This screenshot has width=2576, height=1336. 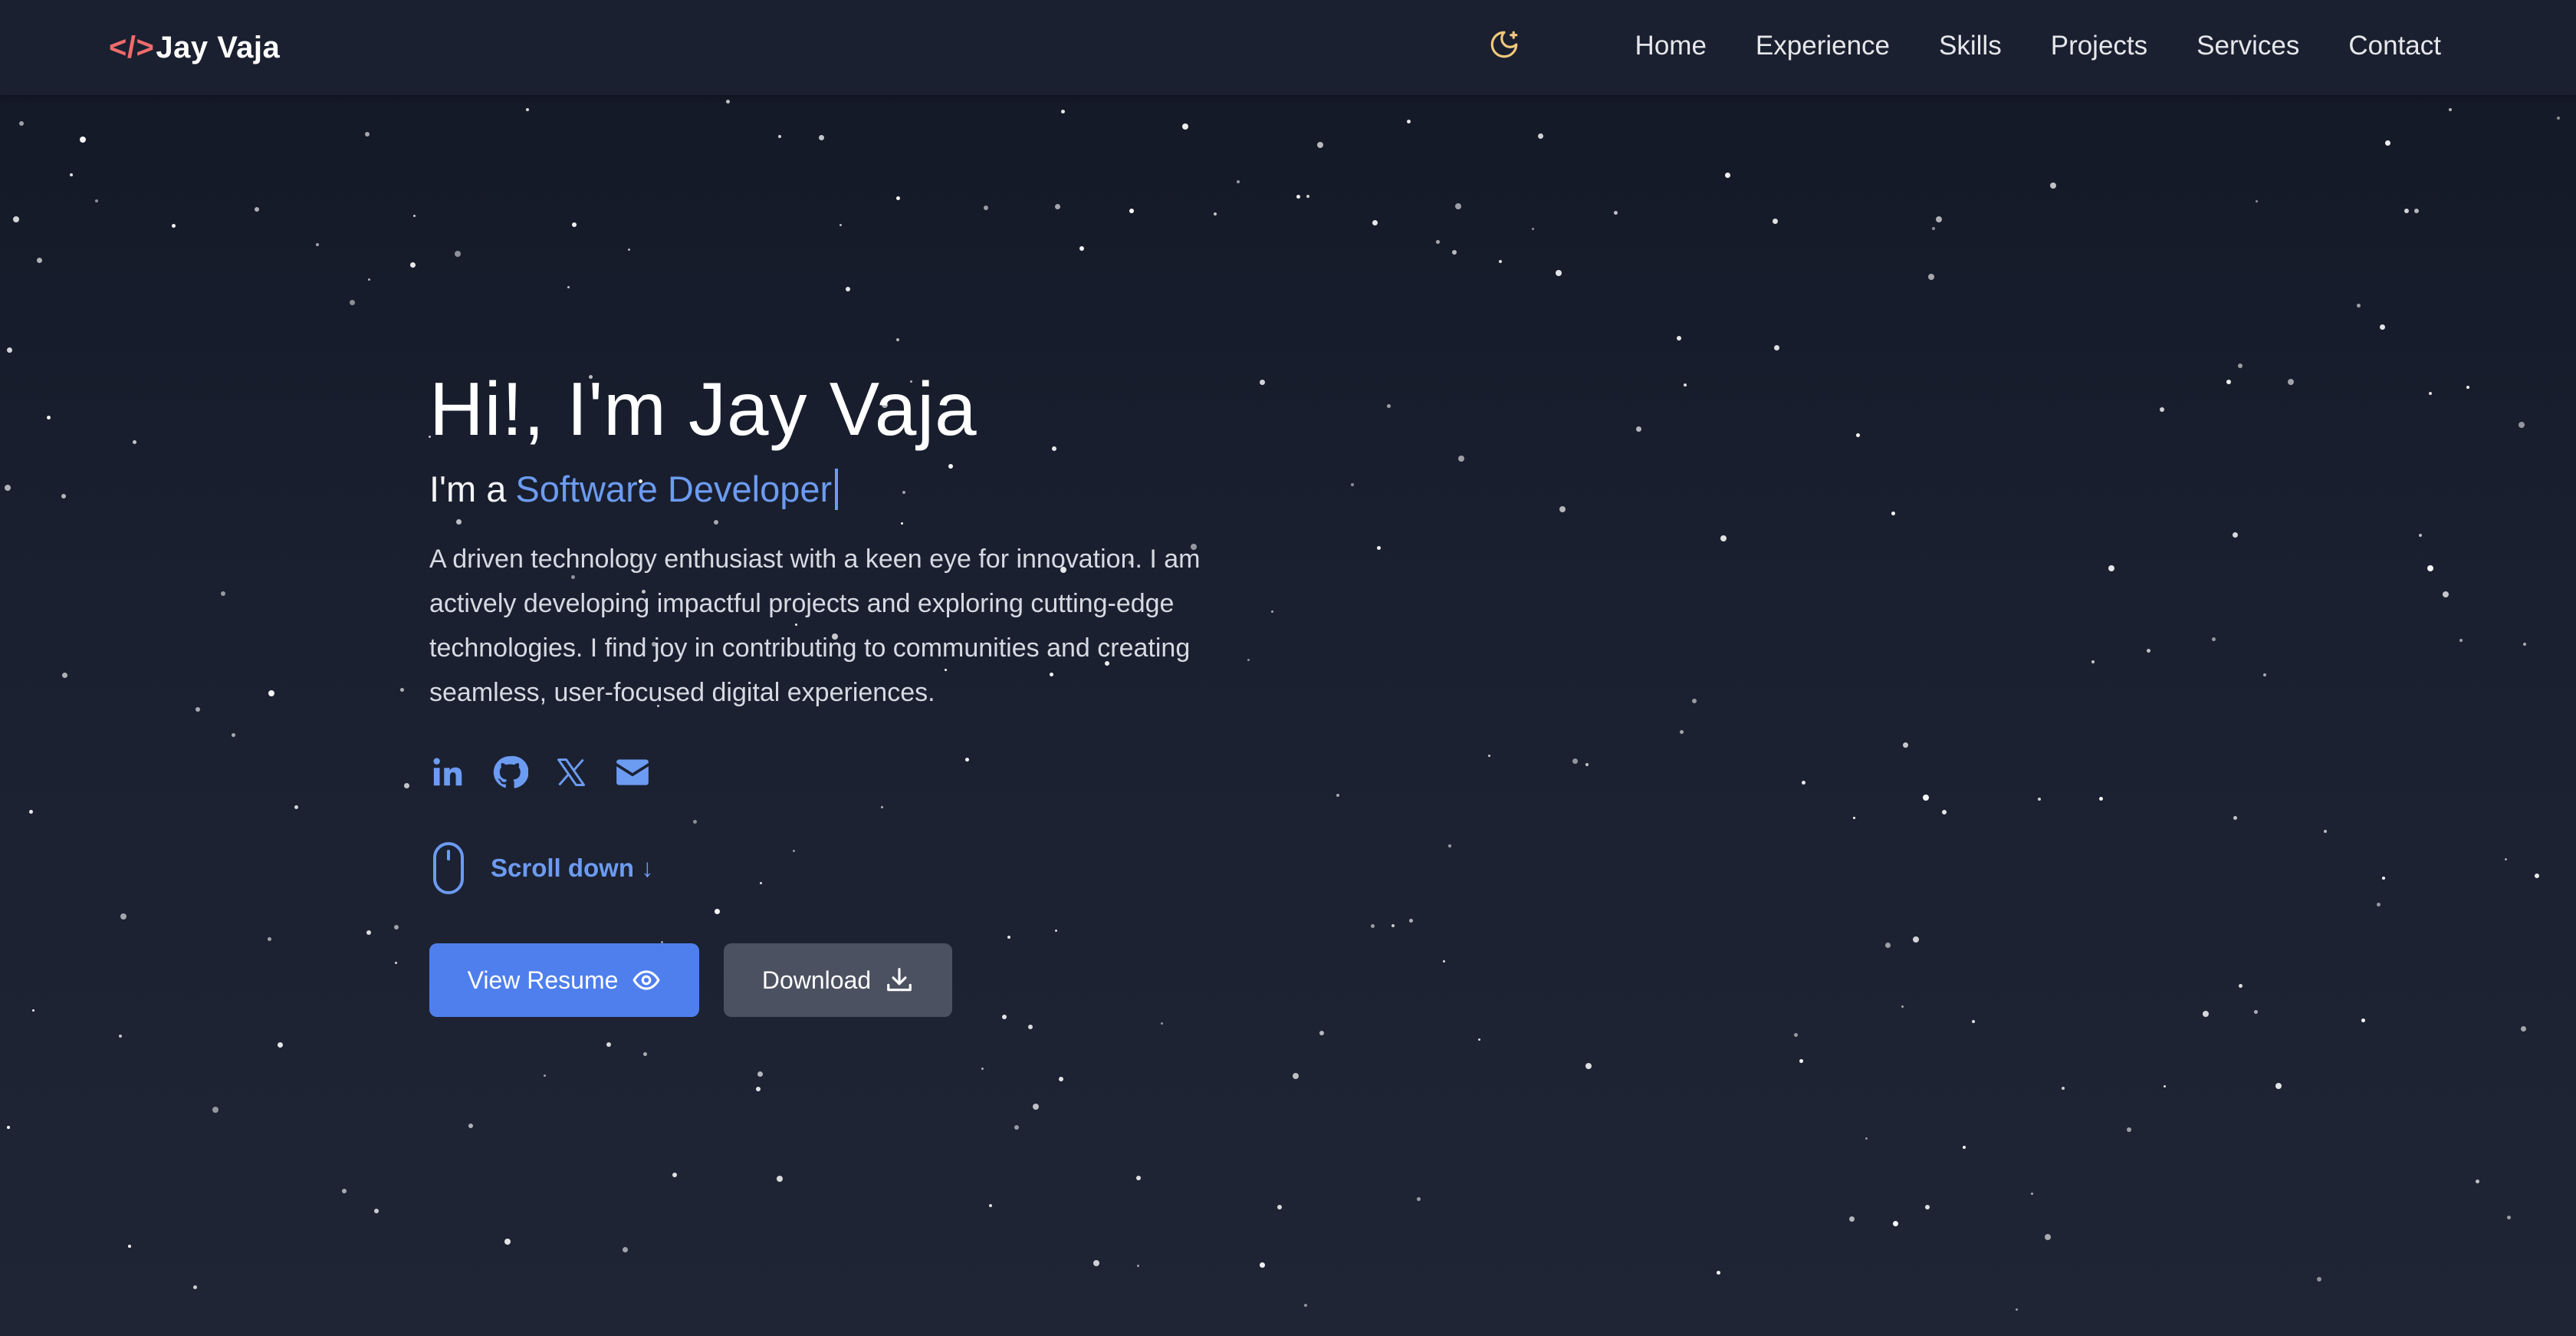 I want to click on email-link, so click(x=632, y=772).